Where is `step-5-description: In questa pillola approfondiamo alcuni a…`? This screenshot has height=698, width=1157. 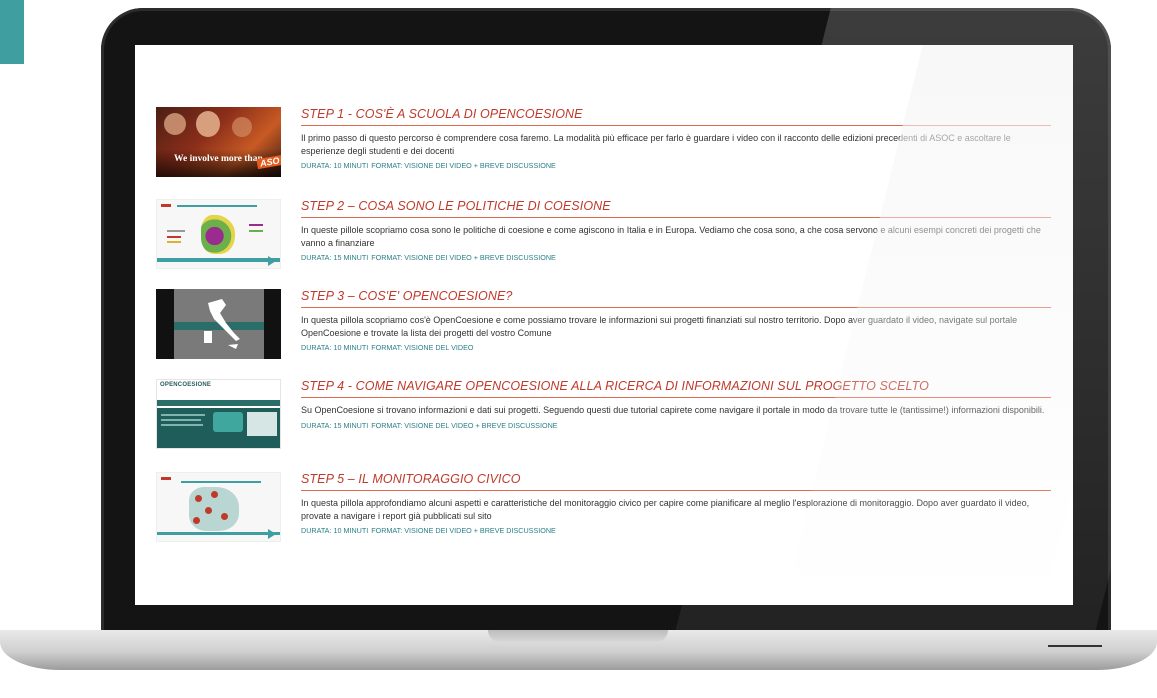 step-5-description: In questa pillola approfondiamo alcuni a… is located at coordinates (665, 509).